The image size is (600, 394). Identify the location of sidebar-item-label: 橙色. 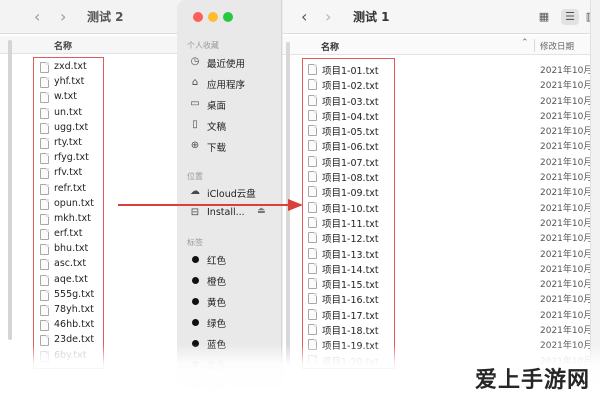
(217, 282).